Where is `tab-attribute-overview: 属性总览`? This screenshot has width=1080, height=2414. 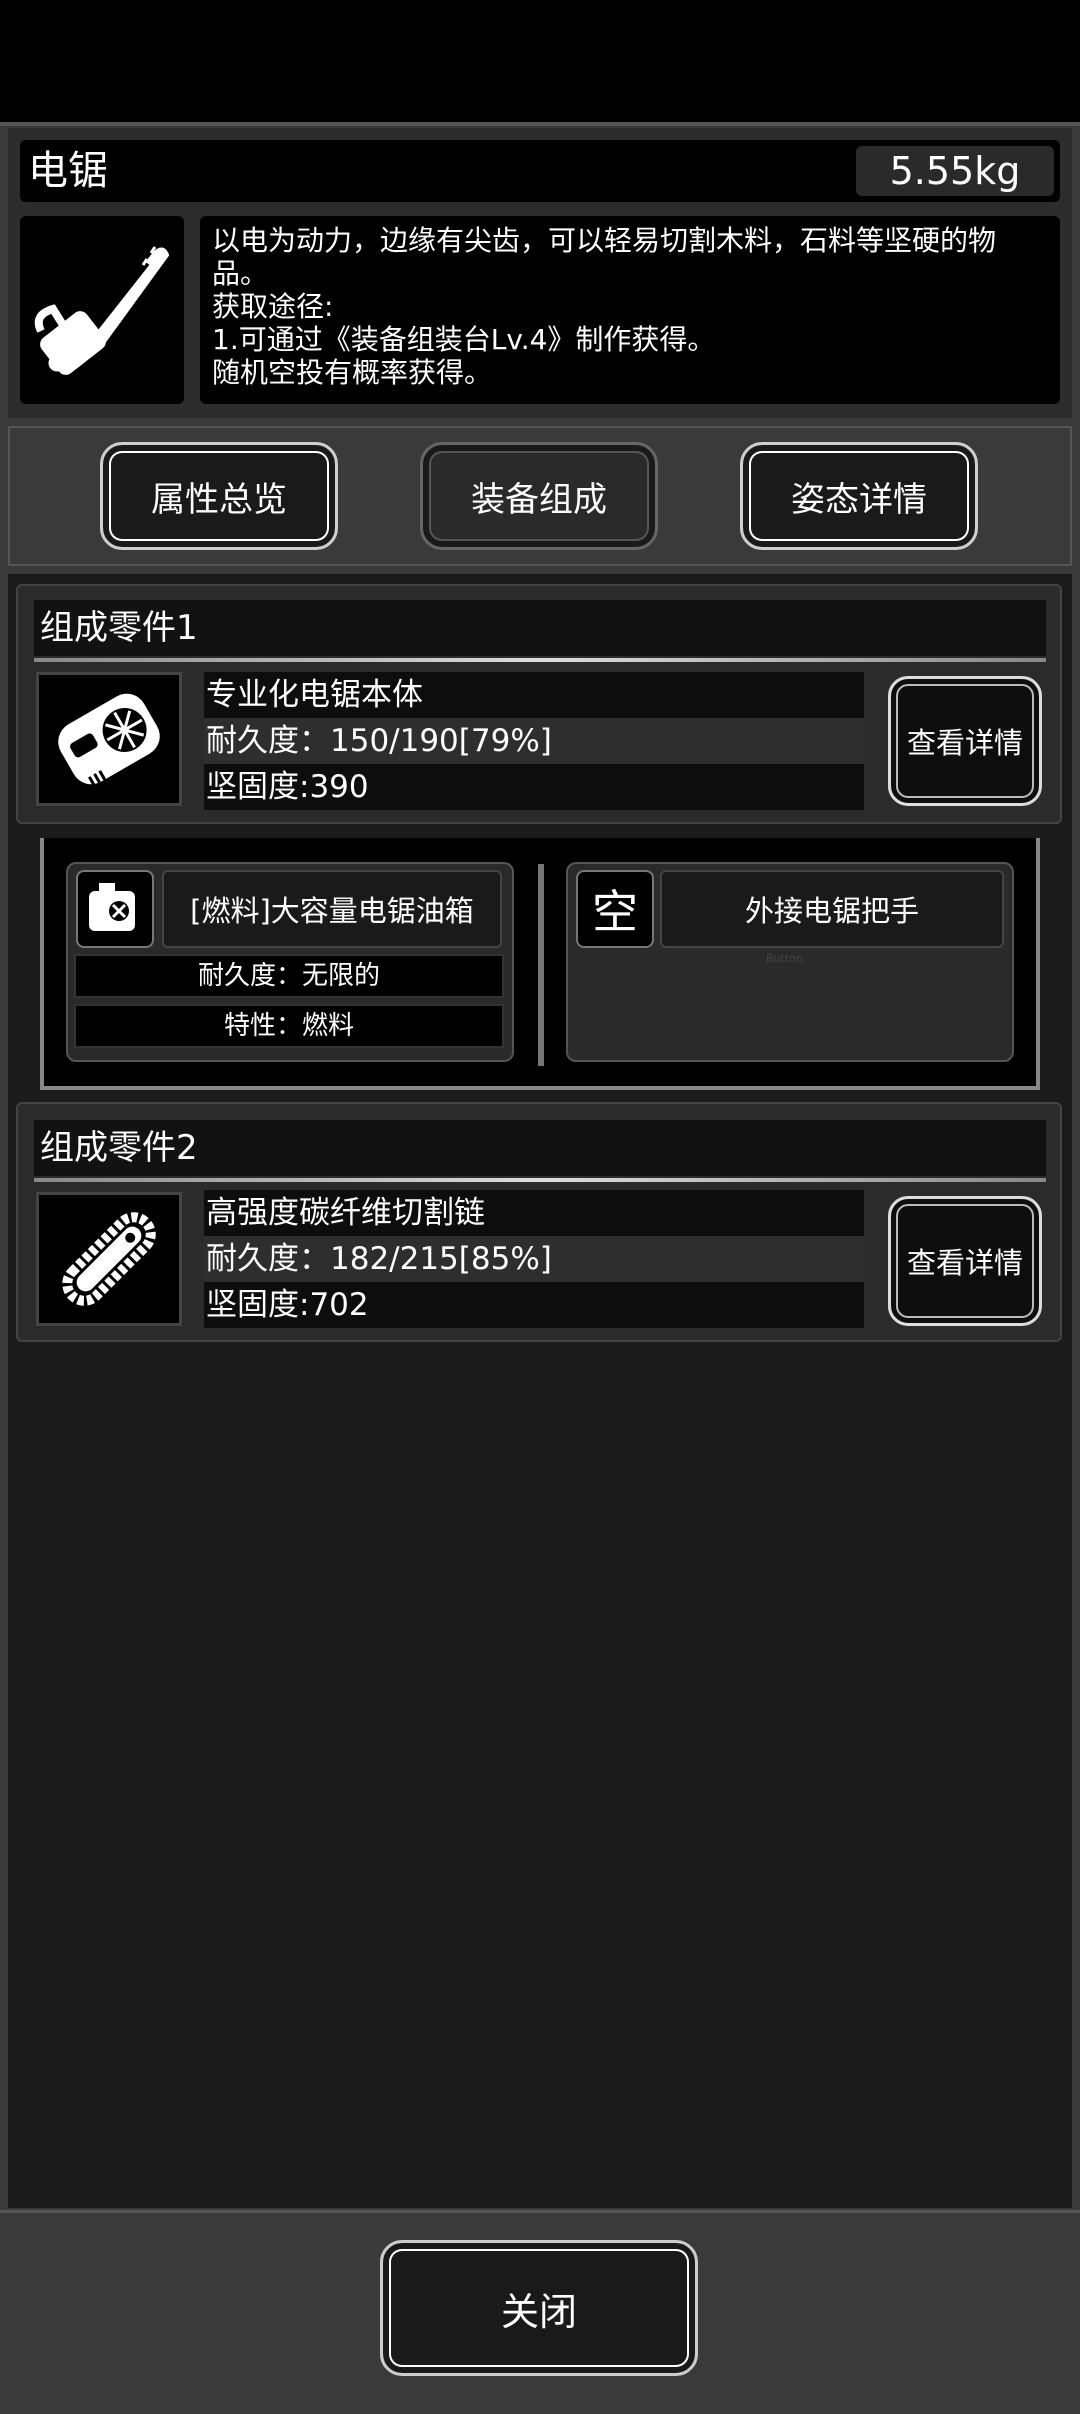 tab-attribute-overview: 属性总览 is located at coordinates (219, 496).